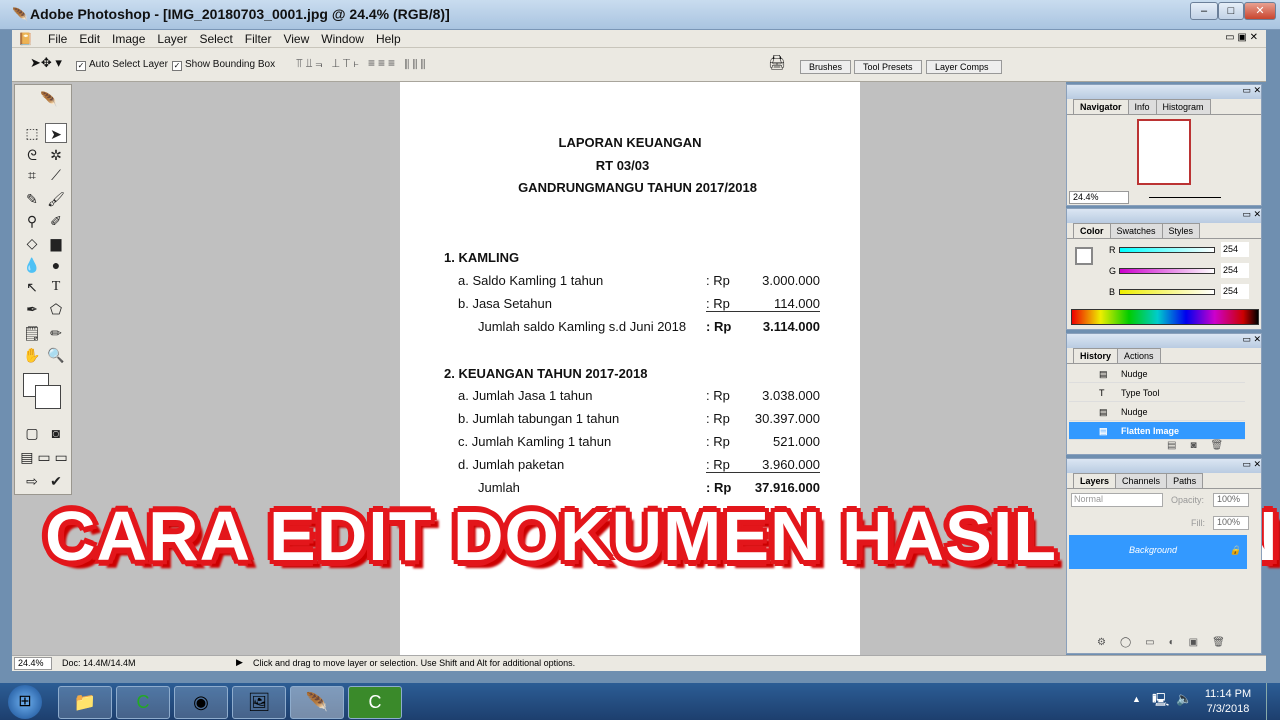 The image size is (1280, 720). I want to click on menu-edit: Edit, so click(89, 39).